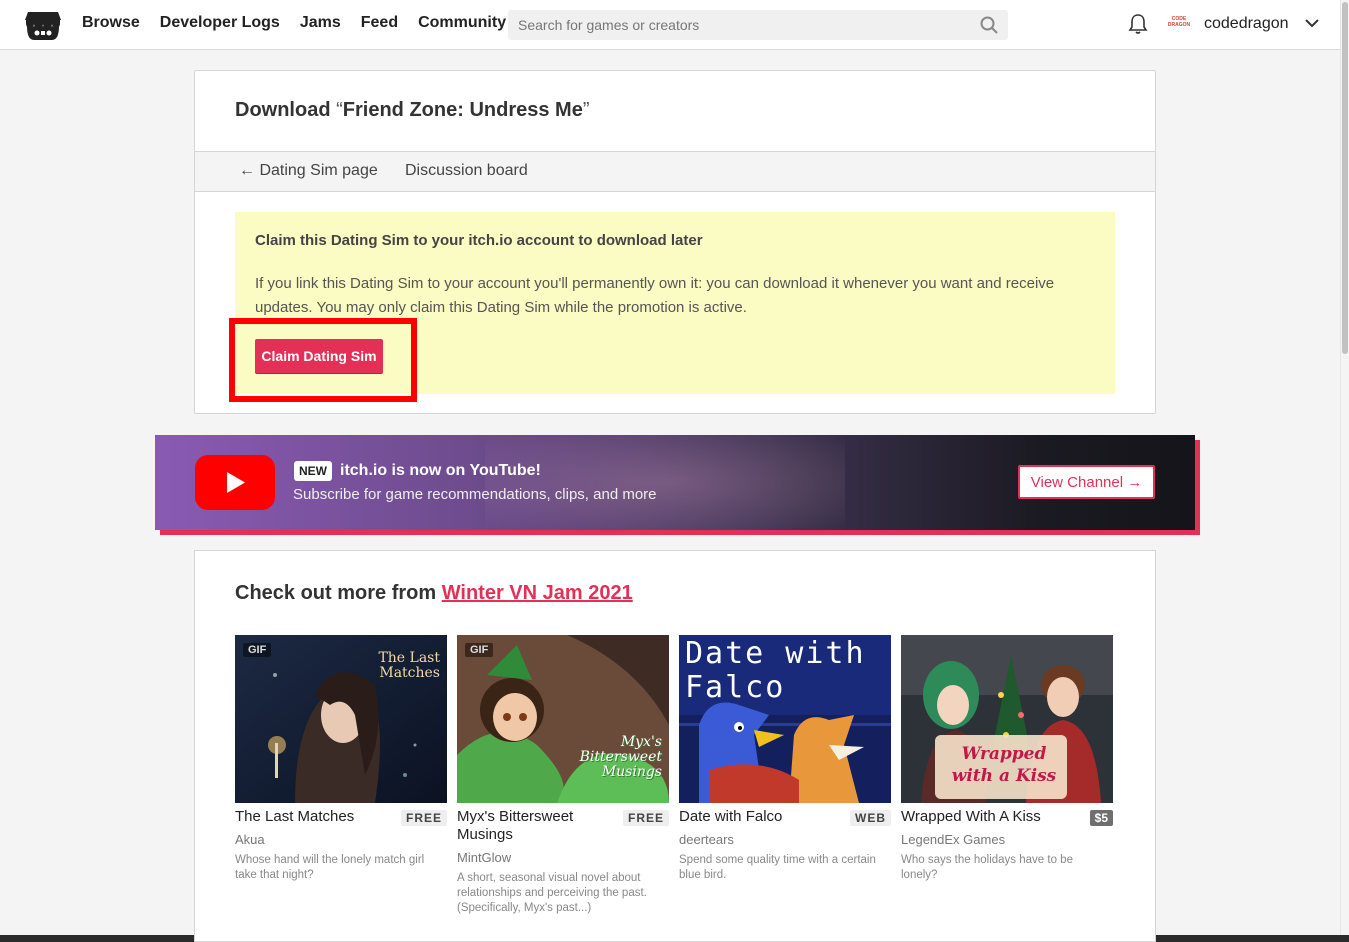 Image resolution: width=1349 pixels, height=942 pixels. What do you see at coordinates (43, 25) in the screenshot?
I see `itchio-logo-icon` at bounding box center [43, 25].